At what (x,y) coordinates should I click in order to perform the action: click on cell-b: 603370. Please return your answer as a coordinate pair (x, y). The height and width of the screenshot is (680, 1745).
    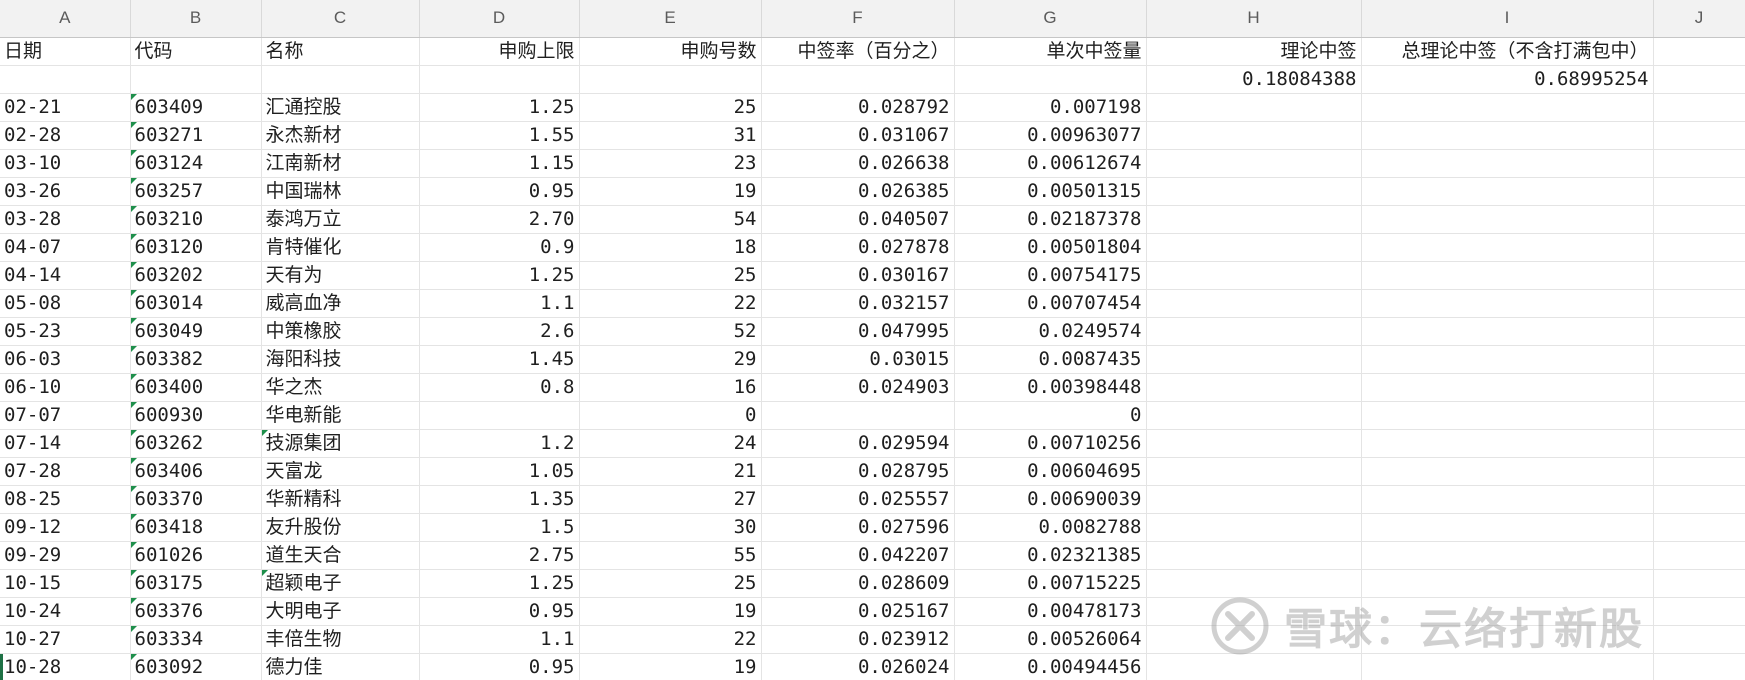
    Looking at the image, I should click on (196, 499).